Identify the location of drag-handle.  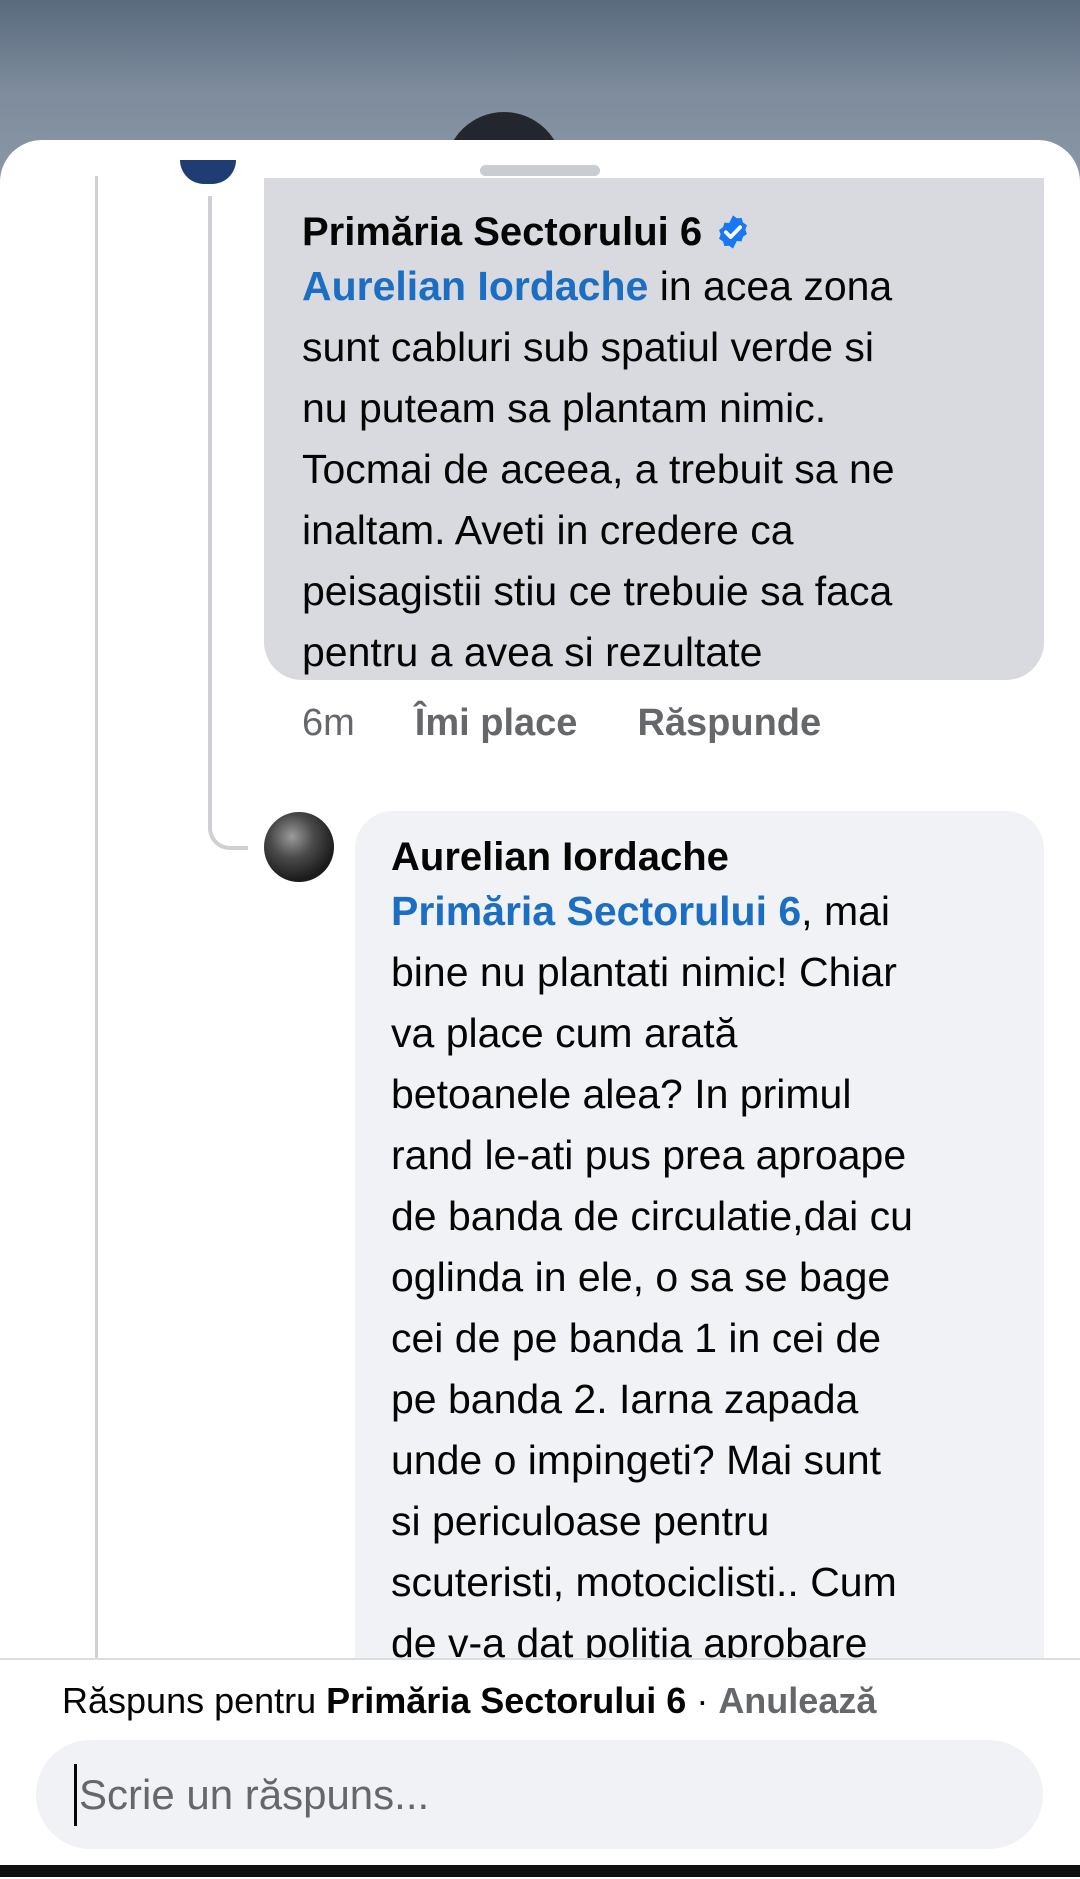
(540, 170).